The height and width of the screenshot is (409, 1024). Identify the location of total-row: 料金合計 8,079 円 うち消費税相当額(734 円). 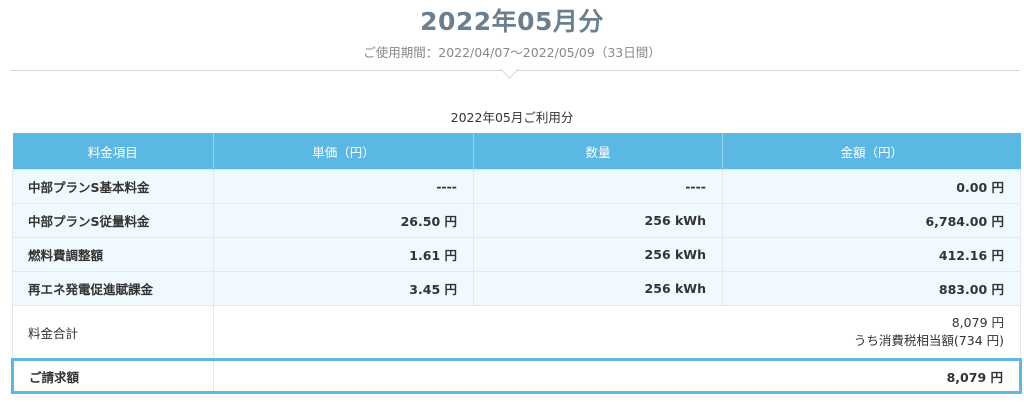
(516, 332).